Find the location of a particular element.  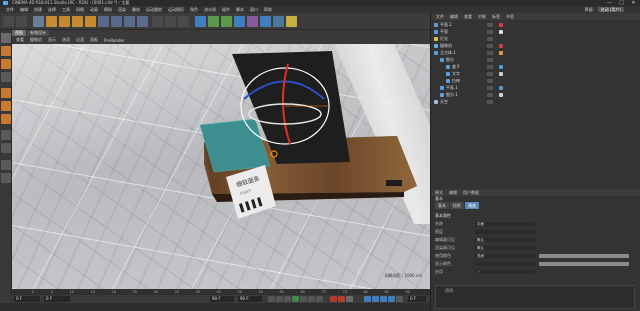

menu-character: 角色 is located at coordinates (194, 10).